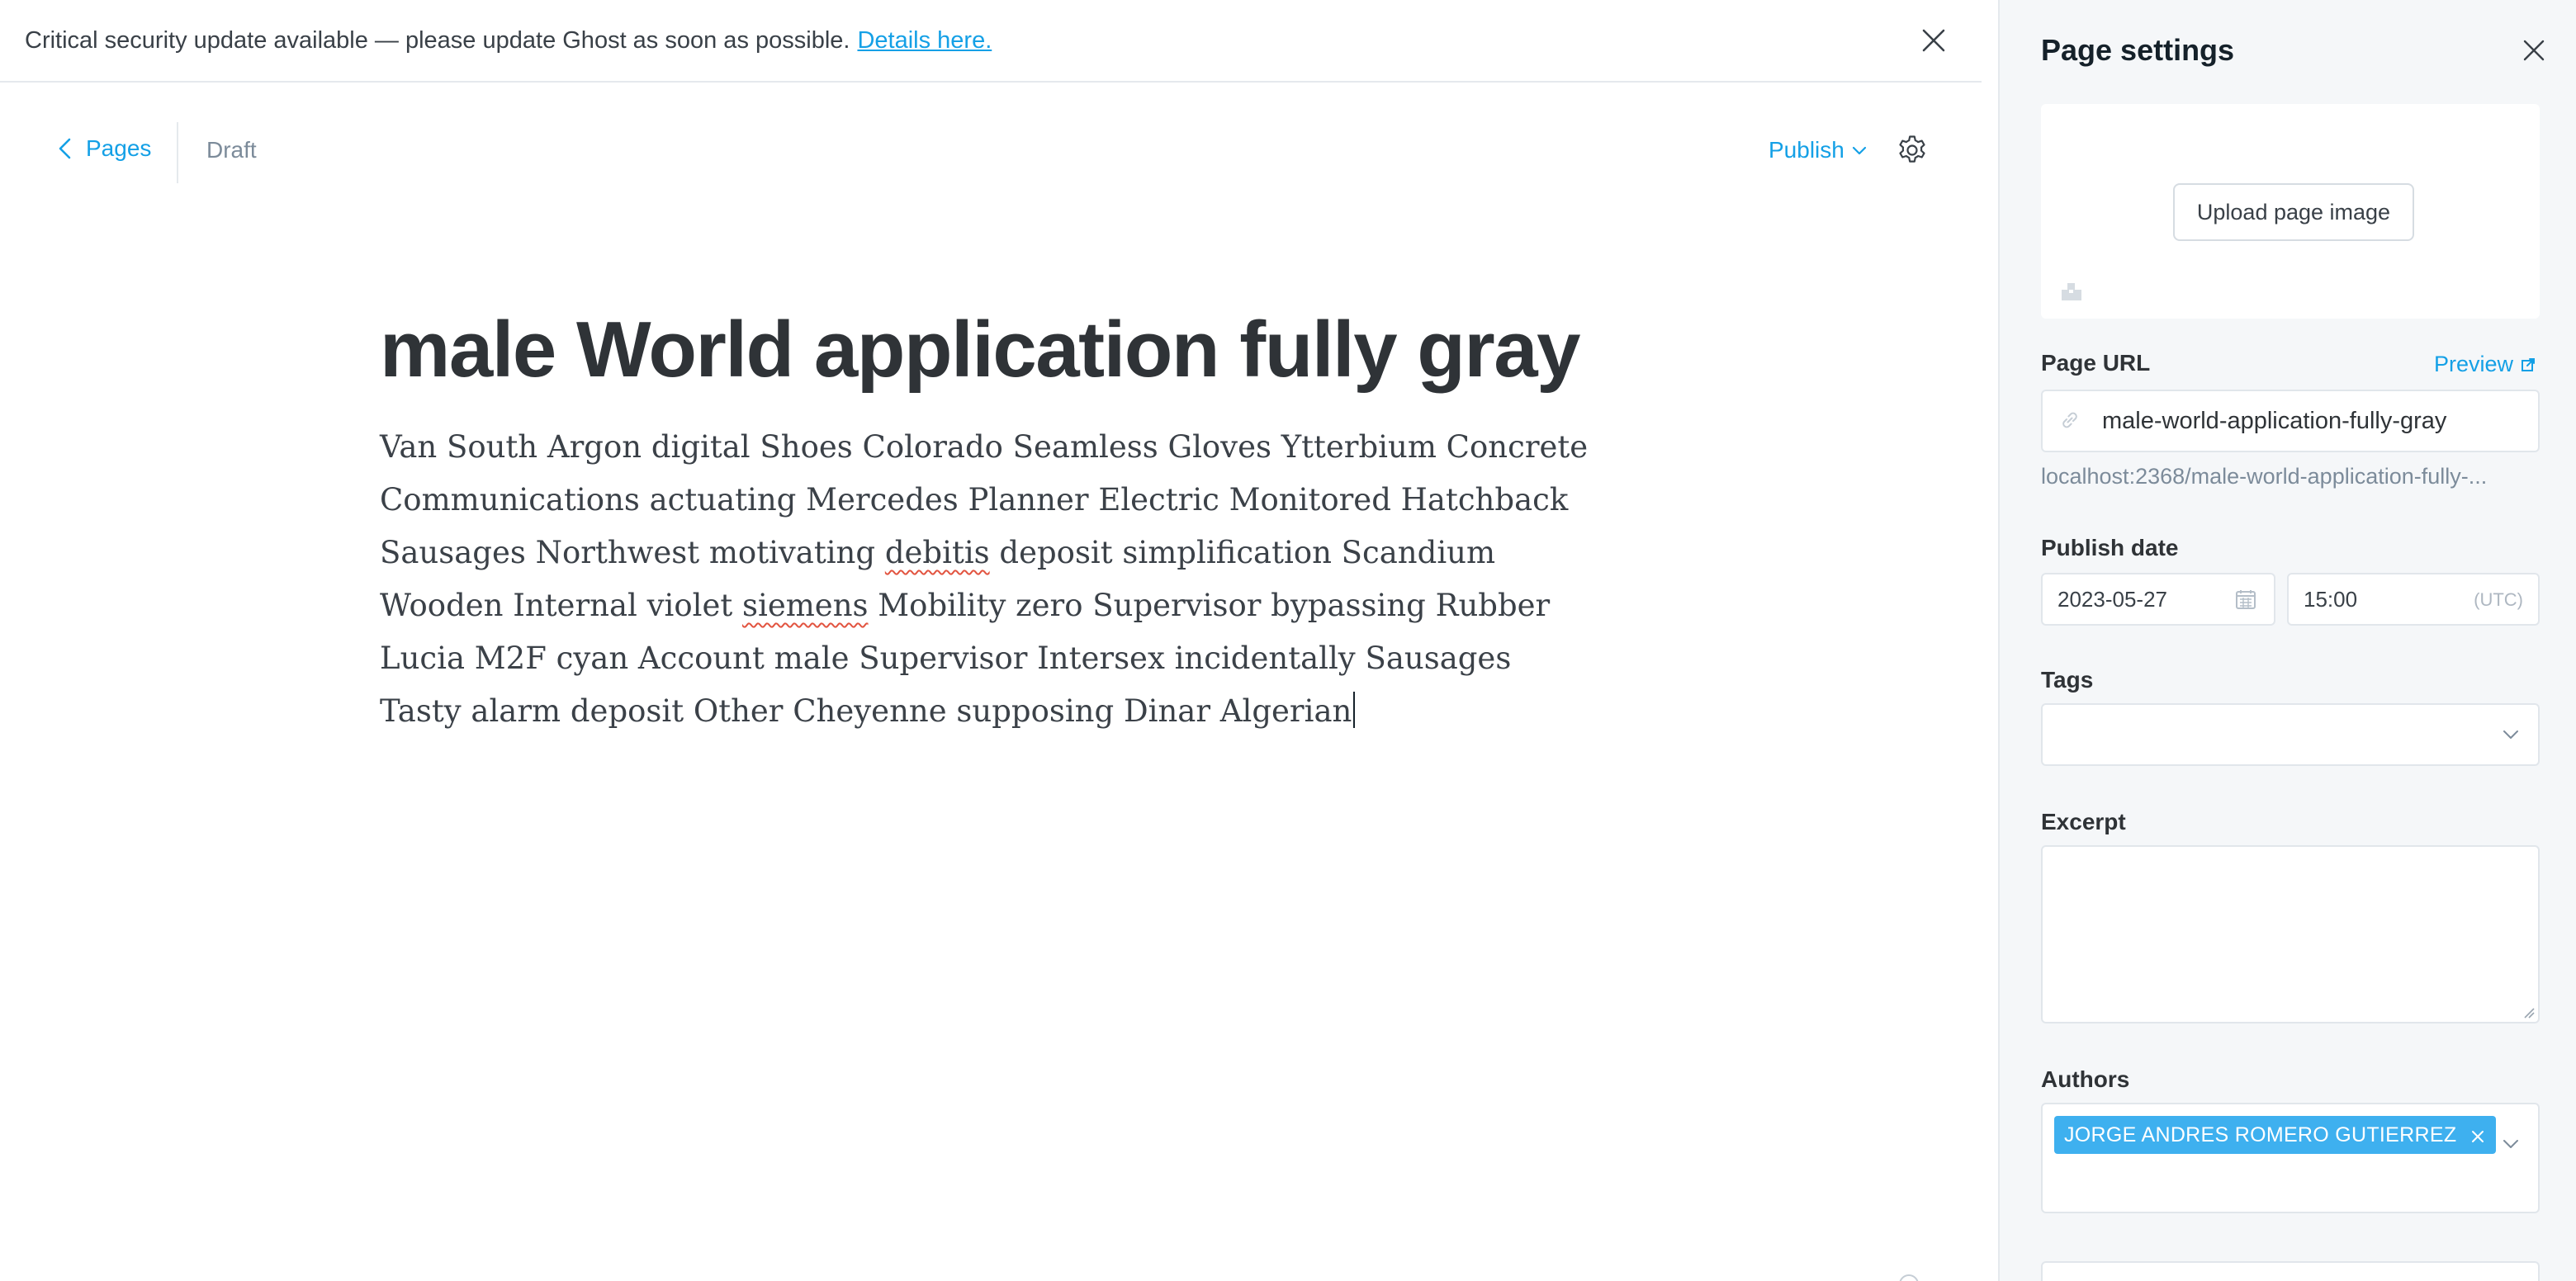  What do you see at coordinates (2498, 599) in the screenshot?
I see `timezone-label: (UTC)` at bounding box center [2498, 599].